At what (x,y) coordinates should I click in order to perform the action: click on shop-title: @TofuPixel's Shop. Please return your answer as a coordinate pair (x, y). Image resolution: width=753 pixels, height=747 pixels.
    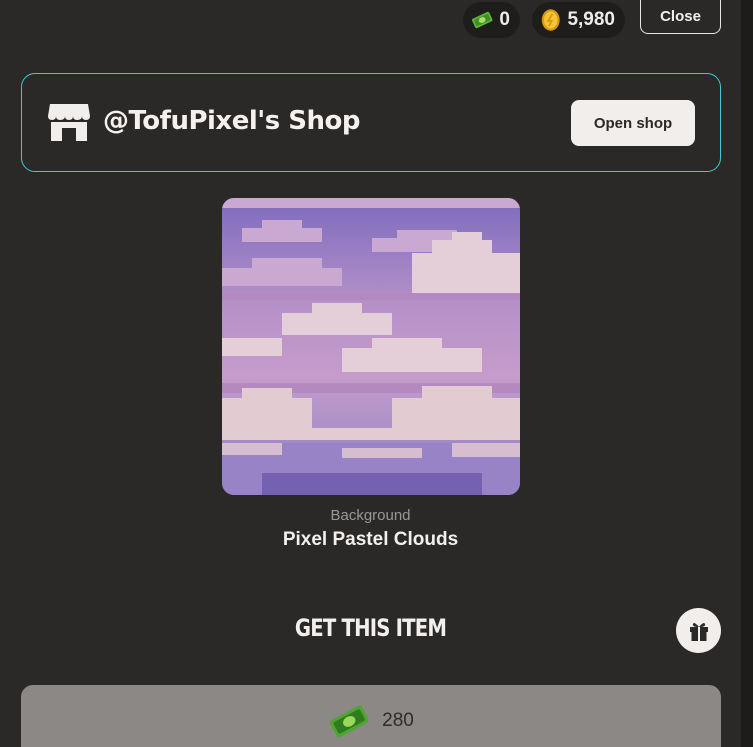
    Looking at the image, I should click on (231, 121).